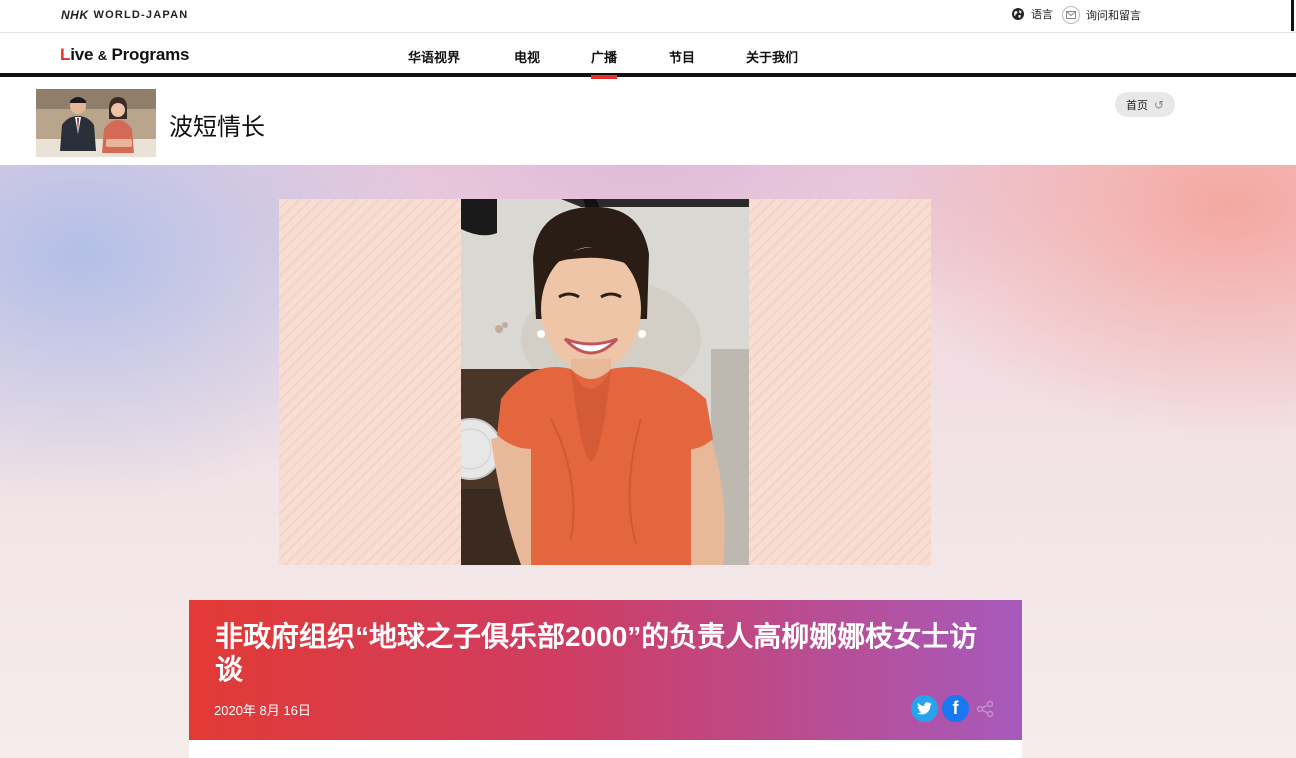  I want to click on program-thumbnail, so click(96, 123).